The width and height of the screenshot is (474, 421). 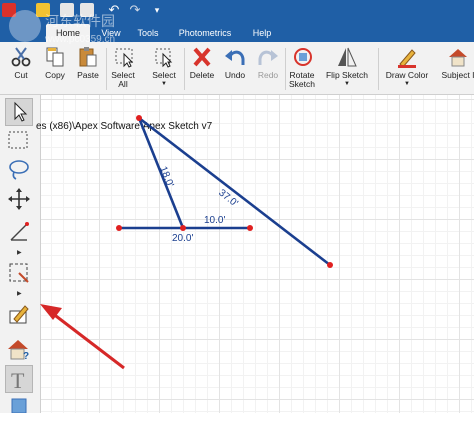 What do you see at coordinates (166, 177) in the screenshot?
I see `segment-label-18: 18.0'` at bounding box center [166, 177].